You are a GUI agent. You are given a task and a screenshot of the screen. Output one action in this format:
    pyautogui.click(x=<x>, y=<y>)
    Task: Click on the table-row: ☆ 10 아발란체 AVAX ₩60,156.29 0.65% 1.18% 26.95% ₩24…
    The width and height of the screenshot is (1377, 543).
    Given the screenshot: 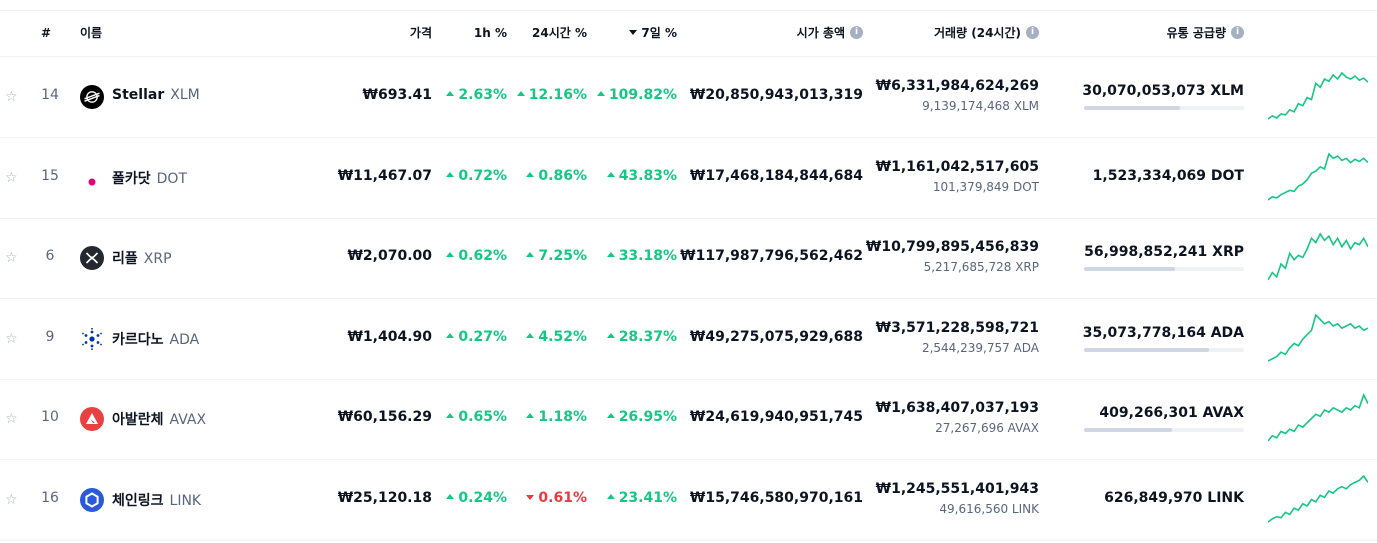 What is the action you would take?
    pyautogui.click(x=688, y=419)
    